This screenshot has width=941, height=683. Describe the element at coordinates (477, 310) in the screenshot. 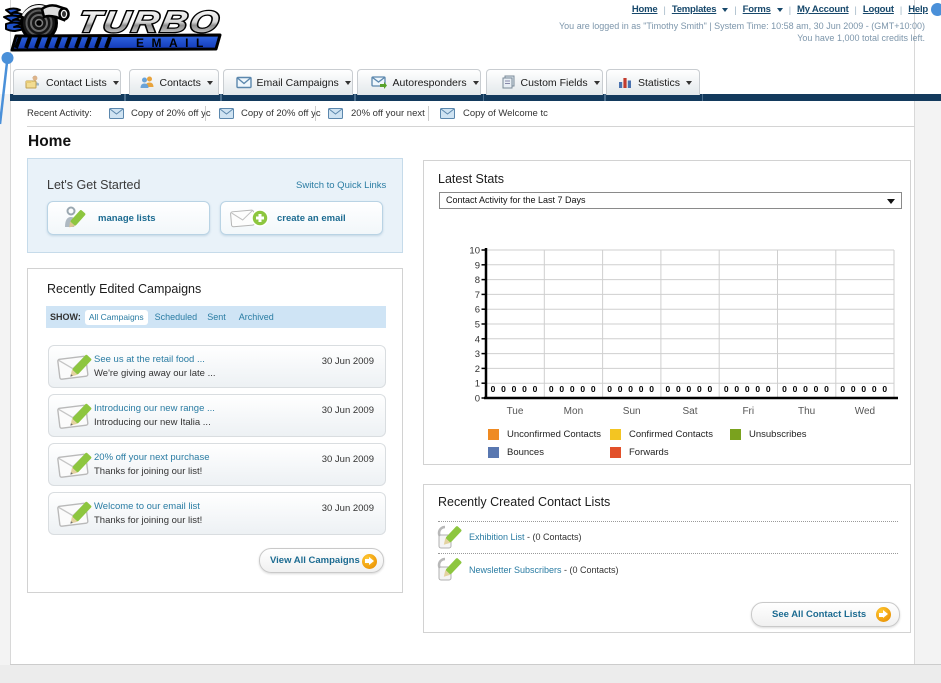

I see `svg-text: 6` at that location.